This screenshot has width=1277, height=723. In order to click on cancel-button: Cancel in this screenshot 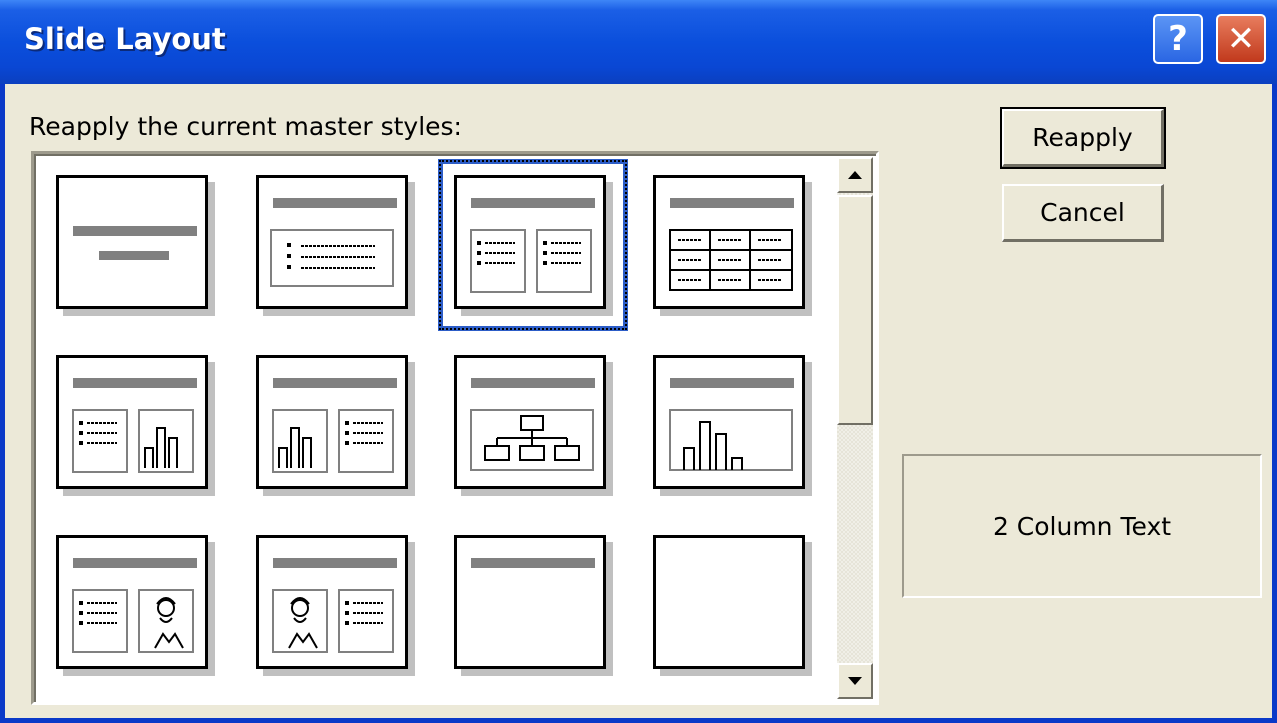, I will do `click(1083, 213)`.